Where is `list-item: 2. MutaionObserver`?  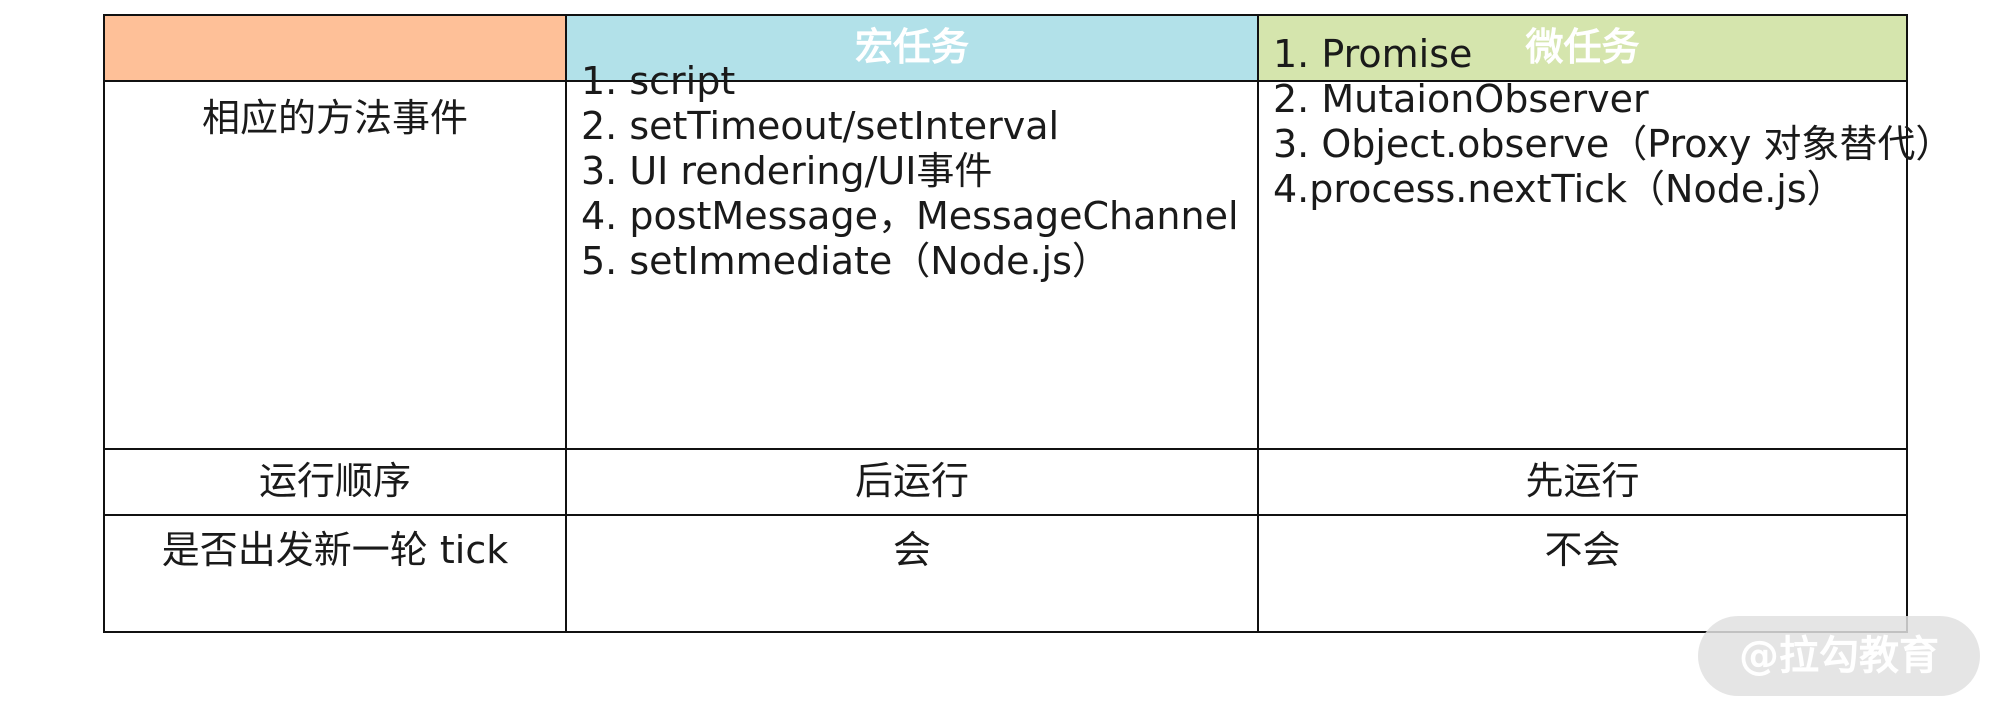 list-item: 2. MutaionObserver is located at coordinates (1461, 99).